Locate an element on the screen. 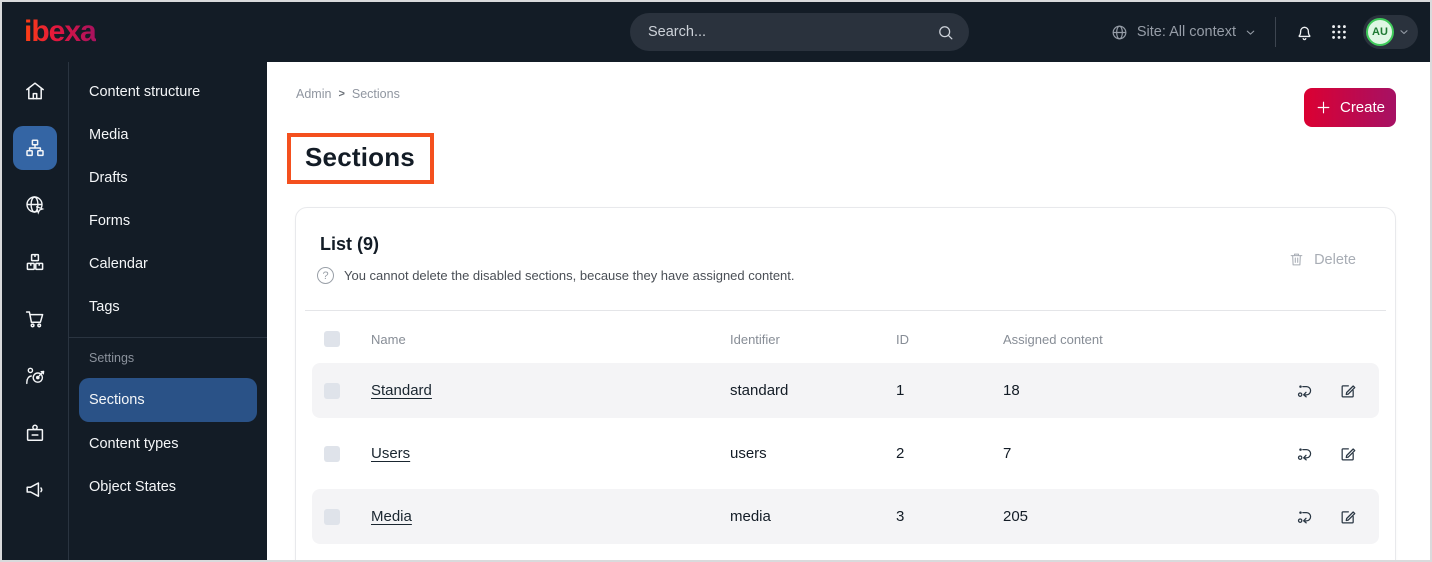  sidebar-item-forms: Forms is located at coordinates (168, 220).